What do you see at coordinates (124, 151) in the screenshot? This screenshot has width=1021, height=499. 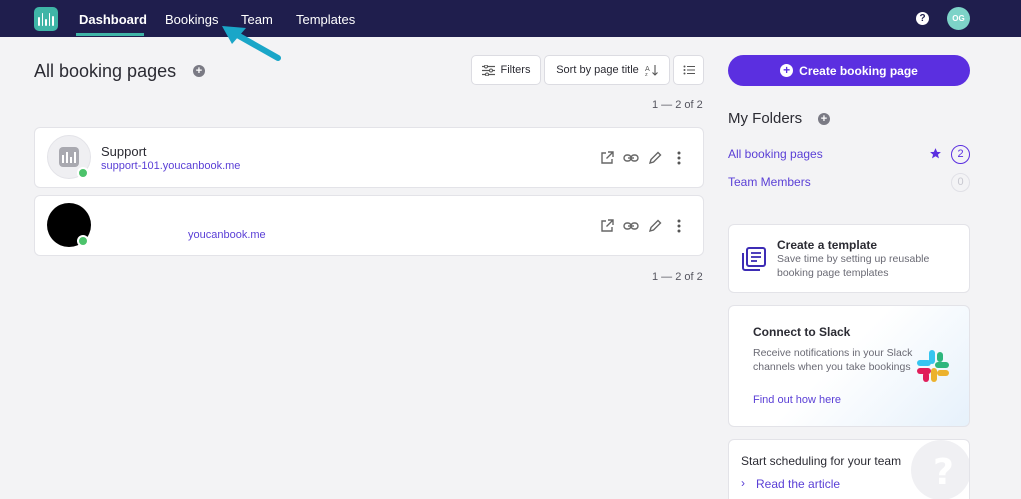 I see `booking-page-name: Support` at bounding box center [124, 151].